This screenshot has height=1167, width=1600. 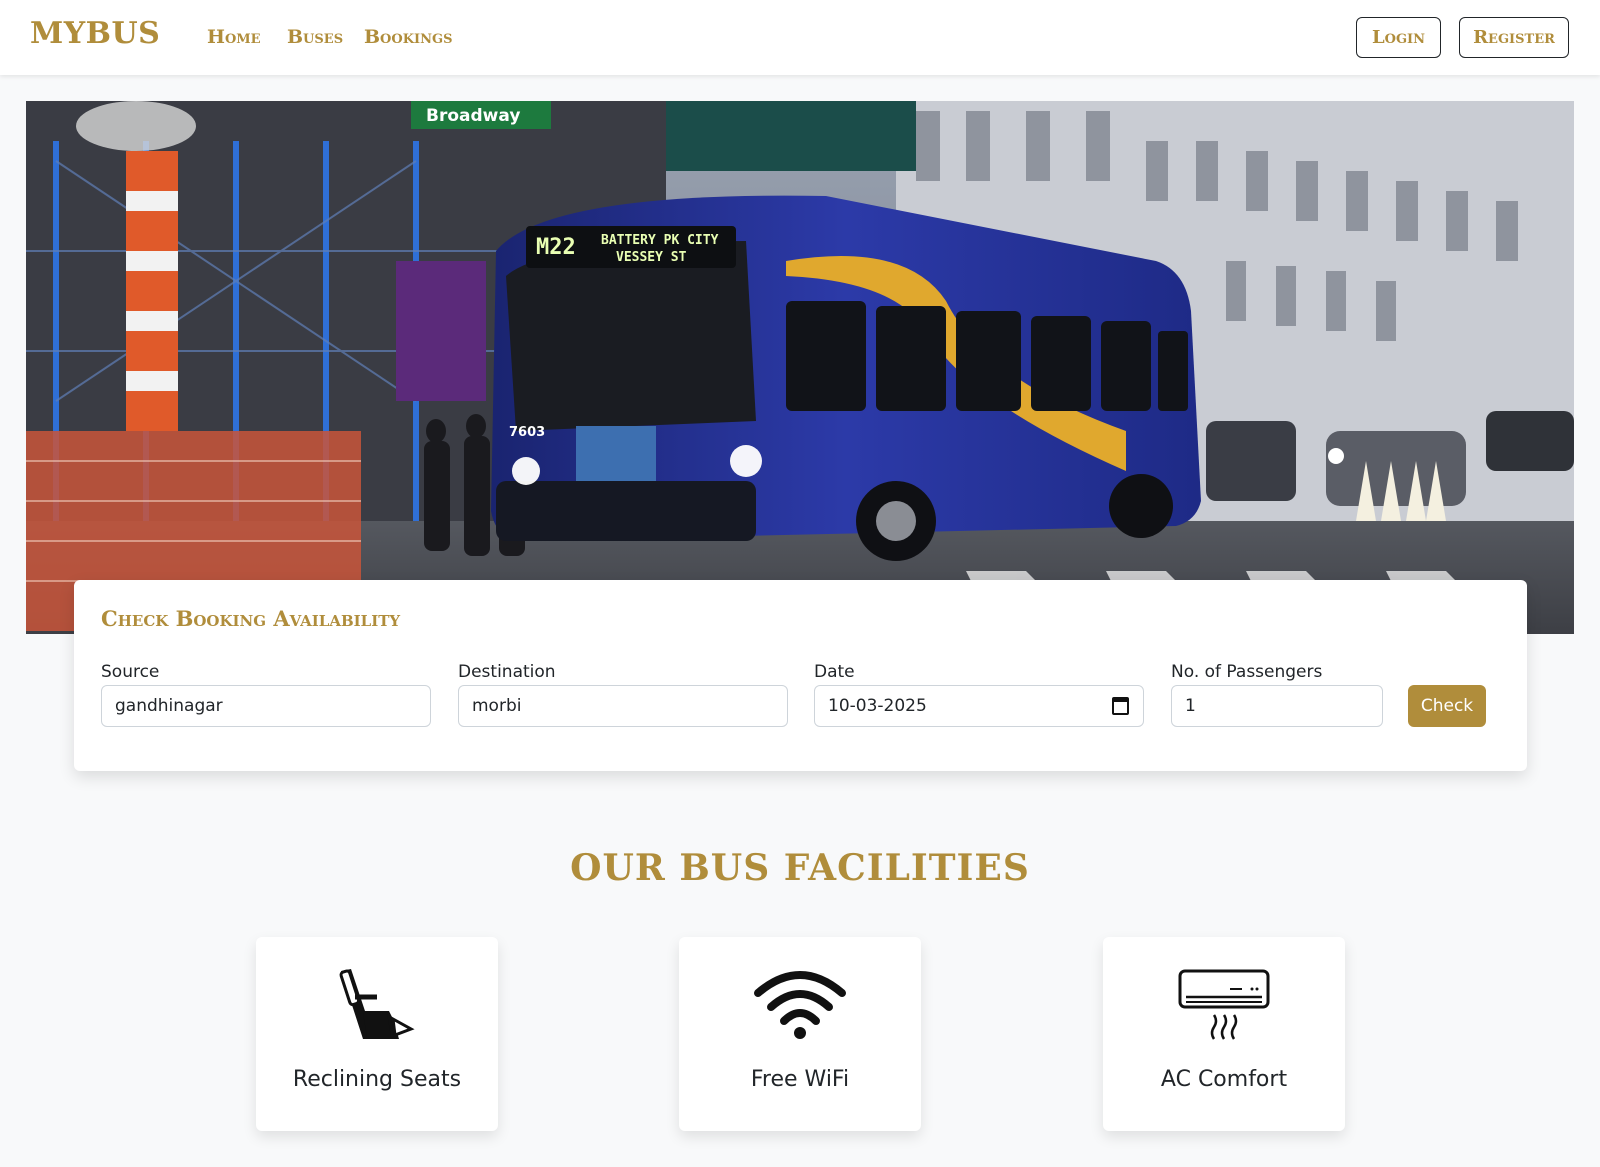 I want to click on facilities-title: OUR BUS FACILITIES, so click(x=800, y=868).